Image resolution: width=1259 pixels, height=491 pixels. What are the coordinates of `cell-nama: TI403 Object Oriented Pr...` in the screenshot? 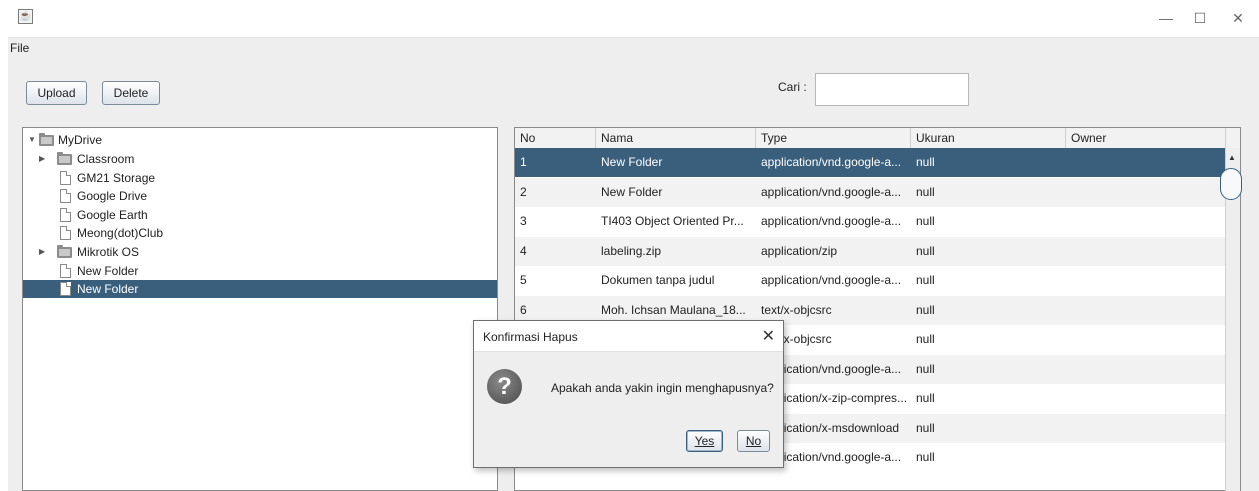 It's located at (672, 221).